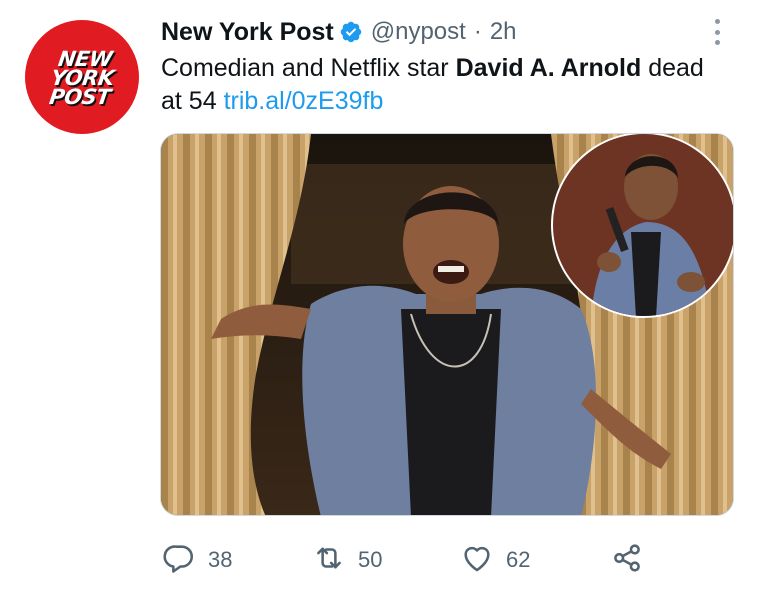 The height and width of the screenshot is (600, 760). I want to click on tweet-header: New York Post @nypost · 2h, so click(339, 32).